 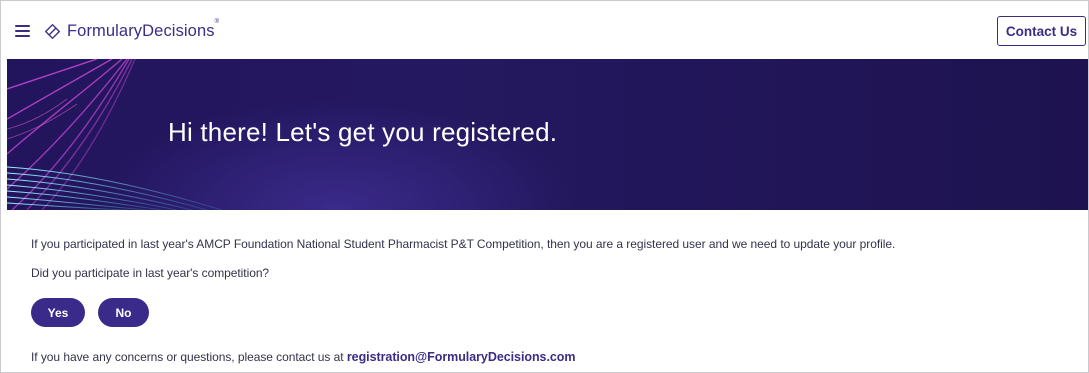 What do you see at coordinates (58, 312) in the screenshot?
I see `yes-button: Yes` at bounding box center [58, 312].